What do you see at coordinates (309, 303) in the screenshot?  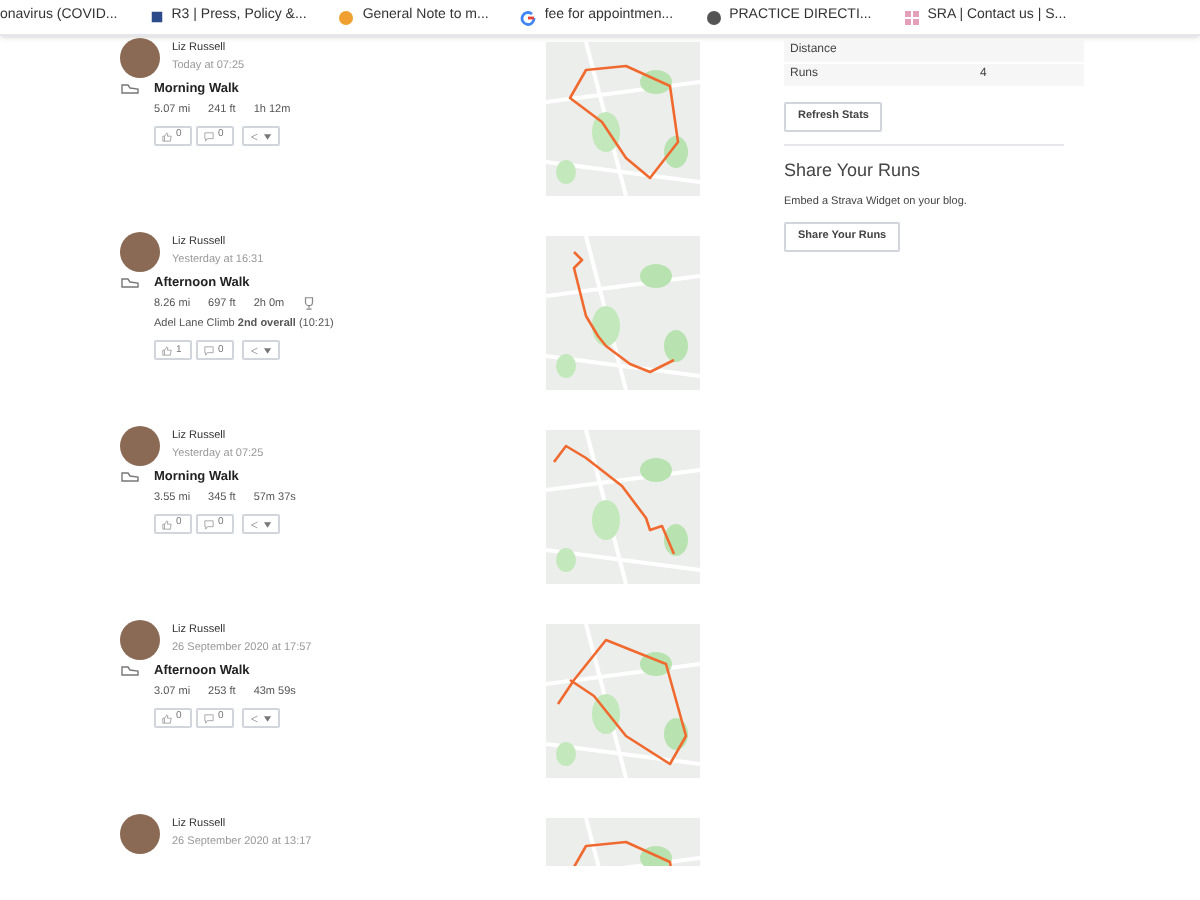 I see `trophy-icon` at bounding box center [309, 303].